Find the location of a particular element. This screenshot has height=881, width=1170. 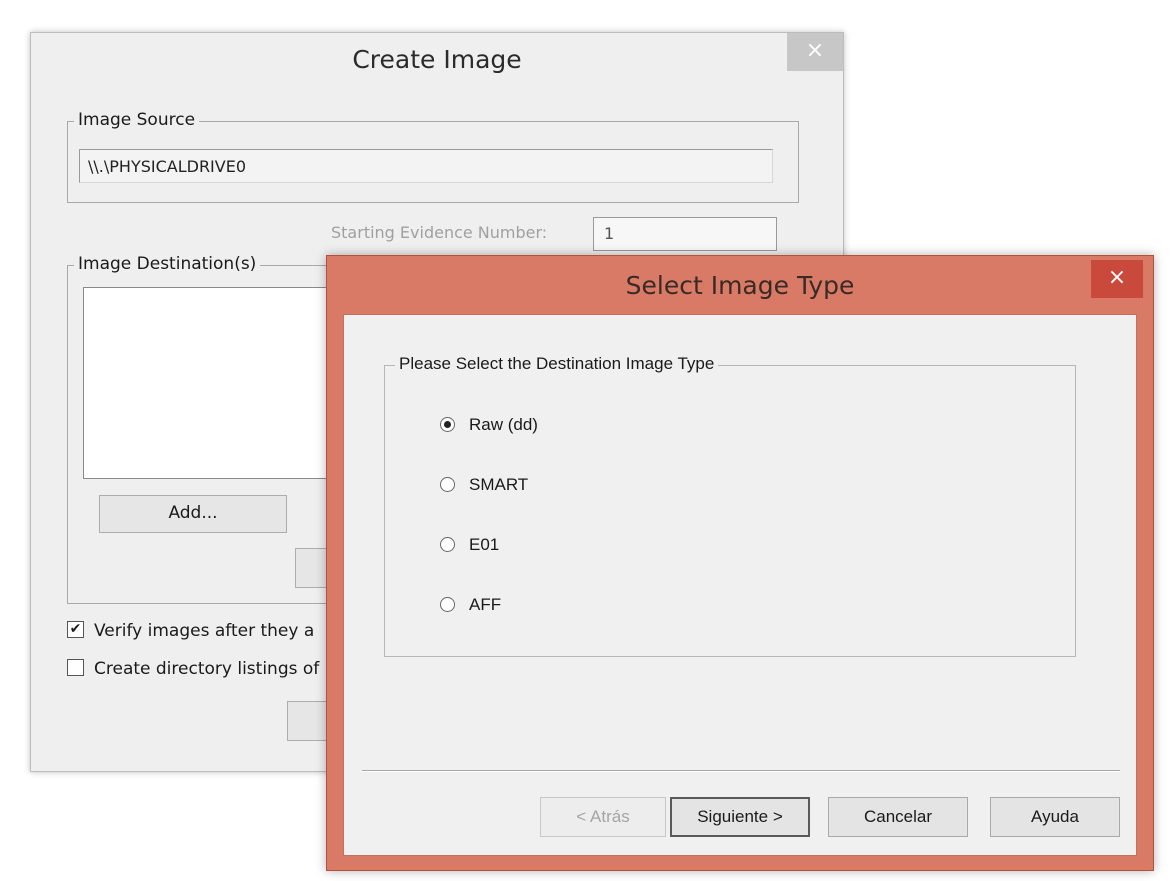

create-image-title: Create Image is located at coordinates (437, 59).